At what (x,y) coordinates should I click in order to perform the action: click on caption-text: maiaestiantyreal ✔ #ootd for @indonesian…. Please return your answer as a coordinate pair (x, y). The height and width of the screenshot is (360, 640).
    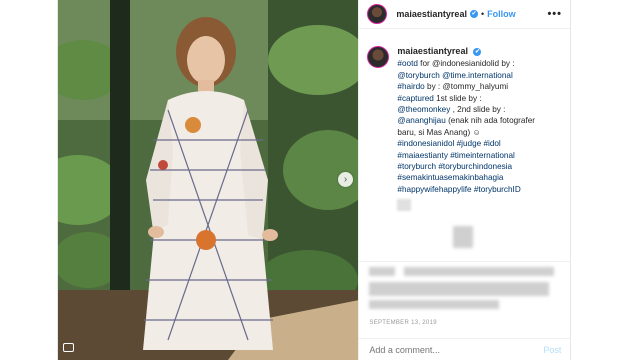
    Looking at the image, I should click on (466, 129).